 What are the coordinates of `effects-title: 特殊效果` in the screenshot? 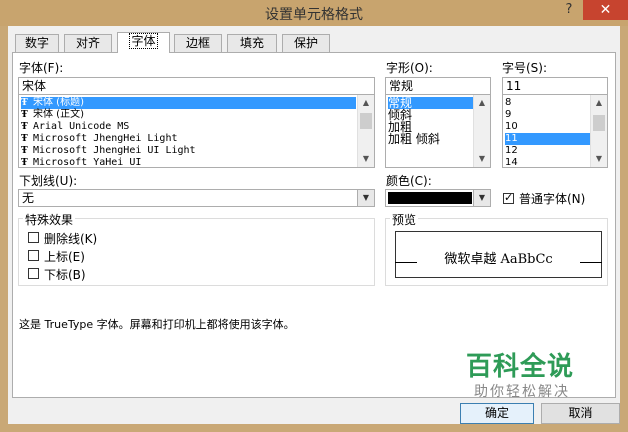 It's located at (49, 219).